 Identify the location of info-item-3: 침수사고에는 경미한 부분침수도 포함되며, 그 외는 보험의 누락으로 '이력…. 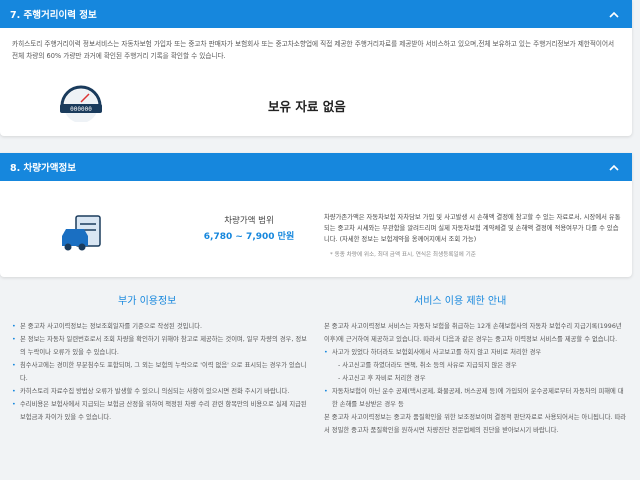
(161, 372).